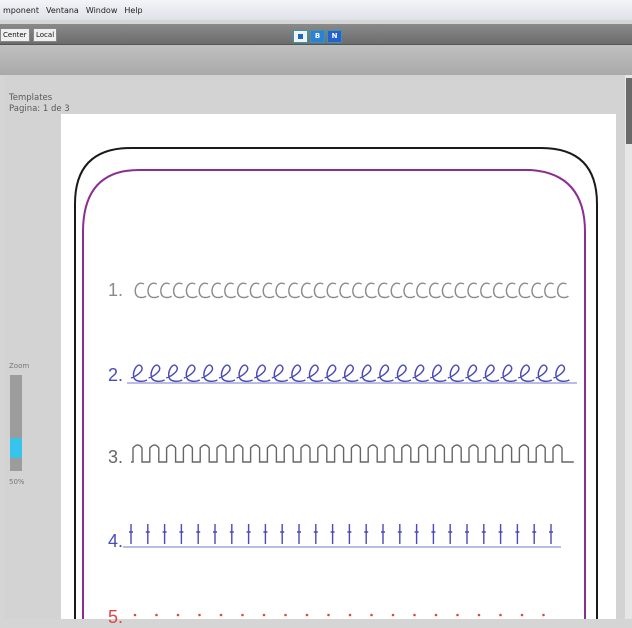 Image resolution: width=632 pixels, height=628 pixels. What do you see at coordinates (31, 98) in the screenshot?
I see `templates-label: Templates` at bounding box center [31, 98].